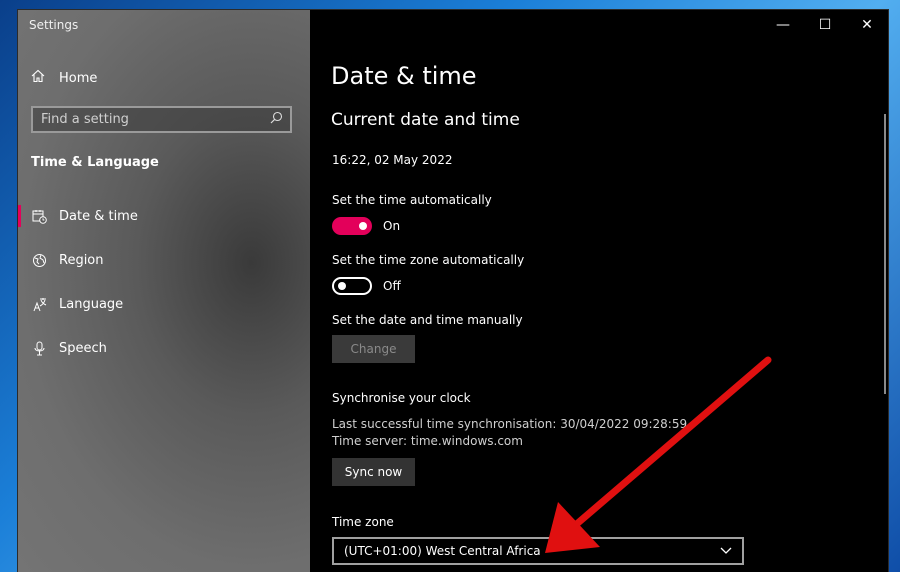  I want to click on home-icon, so click(38, 78).